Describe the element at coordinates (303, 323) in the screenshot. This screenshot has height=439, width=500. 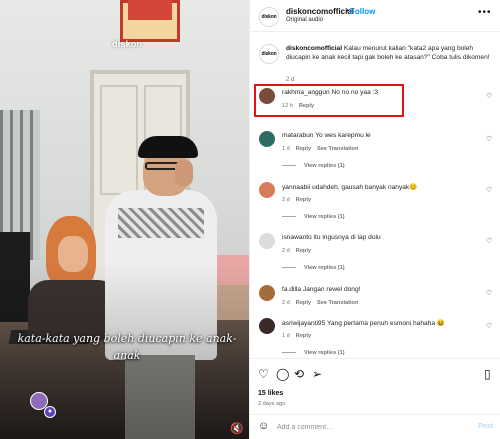
I see `comment-username: asriwijayanti95` at that location.